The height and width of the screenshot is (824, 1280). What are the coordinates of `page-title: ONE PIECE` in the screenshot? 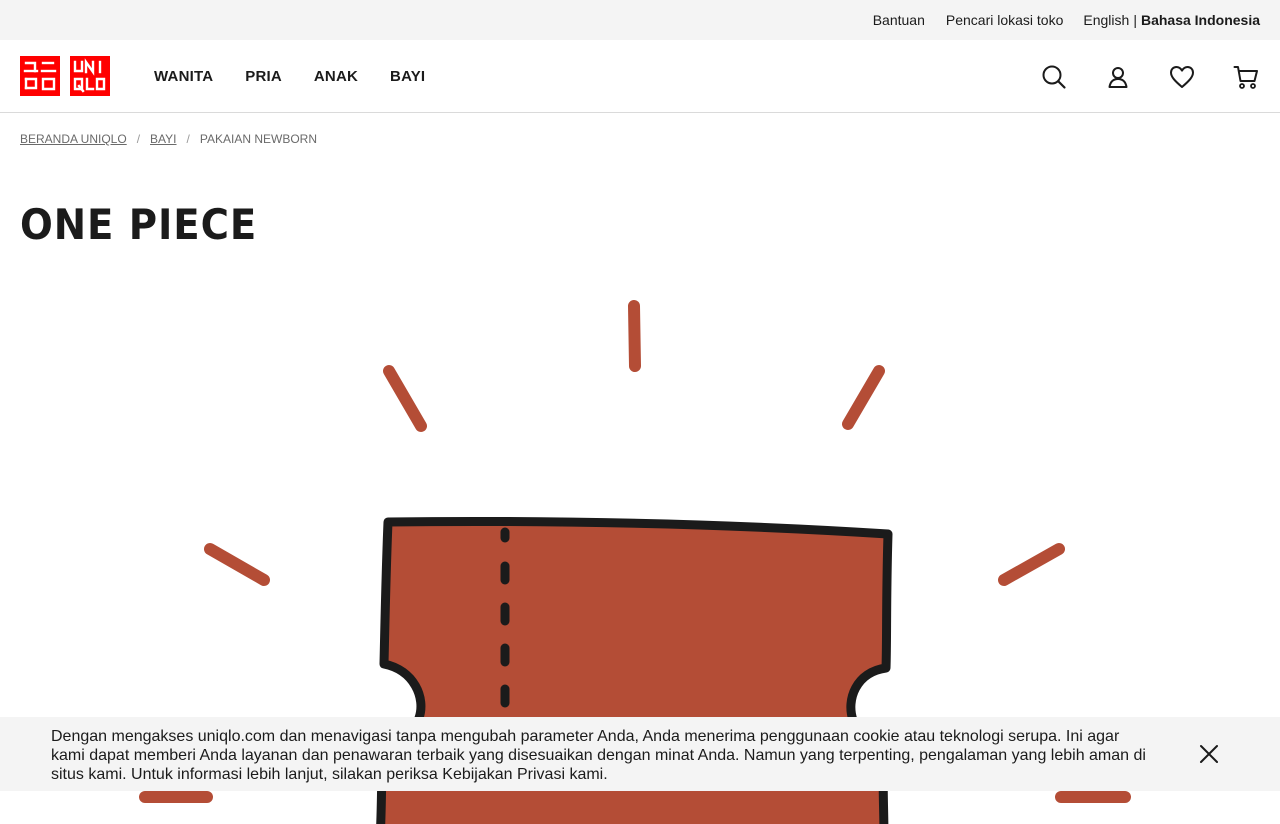 It's located at (139, 224).